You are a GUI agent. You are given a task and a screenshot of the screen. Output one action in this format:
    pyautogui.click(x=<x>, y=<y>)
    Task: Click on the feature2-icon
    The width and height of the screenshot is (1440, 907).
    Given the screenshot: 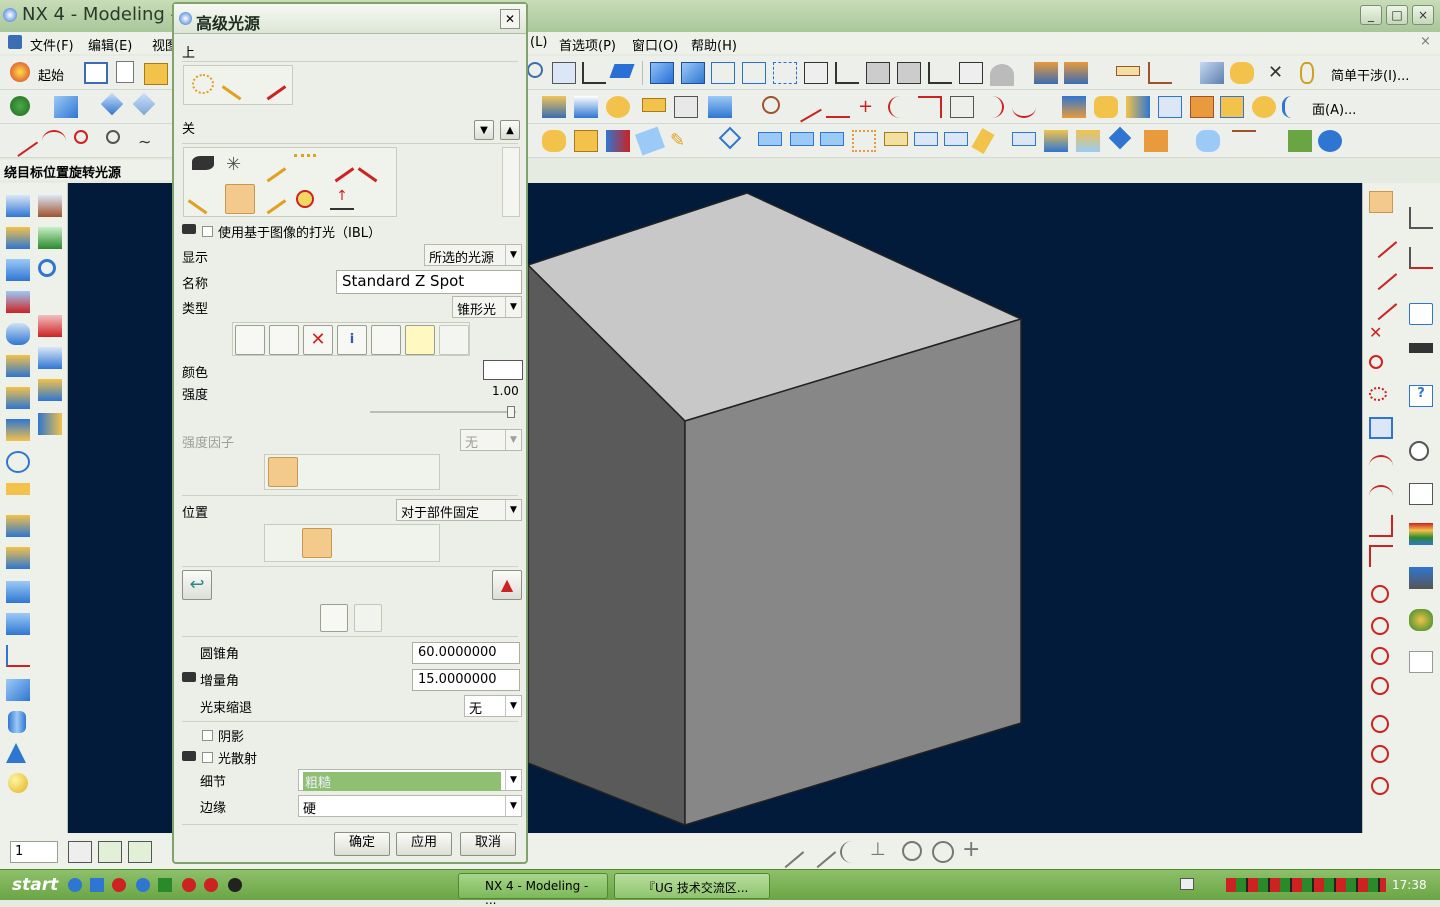 What is the action you would take?
    pyautogui.click(x=144, y=104)
    